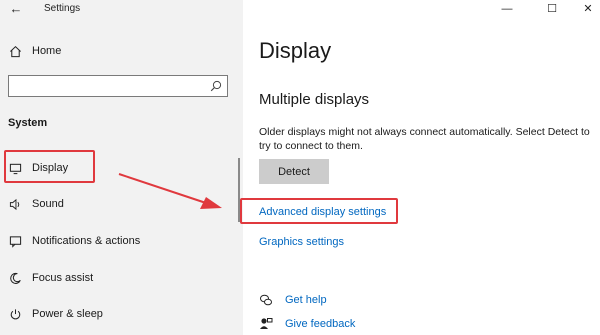 This screenshot has height=335, width=600. What do you see at coordinates (162, 188) in the screenshot?
I see `annotation-arrow-line` at bounding box center [162, 188].